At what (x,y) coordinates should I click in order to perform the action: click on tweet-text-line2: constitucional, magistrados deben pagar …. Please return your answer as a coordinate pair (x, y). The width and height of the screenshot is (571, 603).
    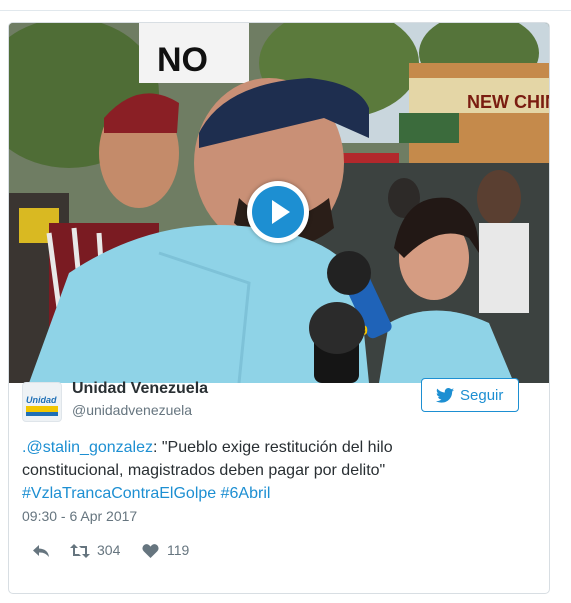
    Looking at the image, I should click on (204, 470).